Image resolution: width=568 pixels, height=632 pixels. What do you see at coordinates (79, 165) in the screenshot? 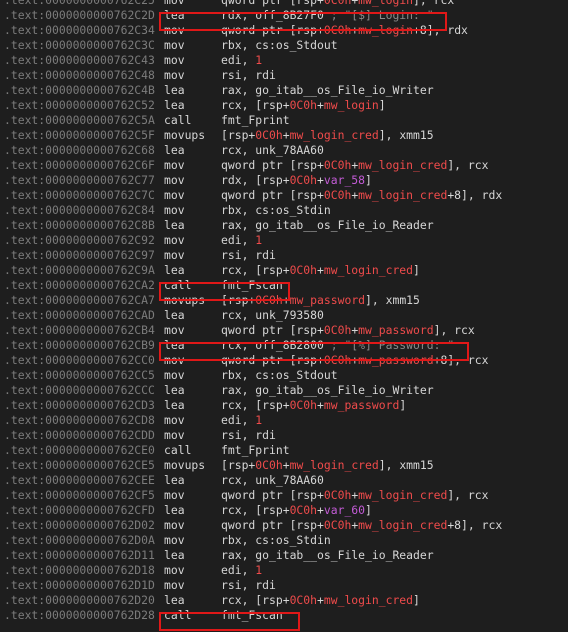
I see `line-address: .text:0000000000762C6F` at bounding box center [79, 165].